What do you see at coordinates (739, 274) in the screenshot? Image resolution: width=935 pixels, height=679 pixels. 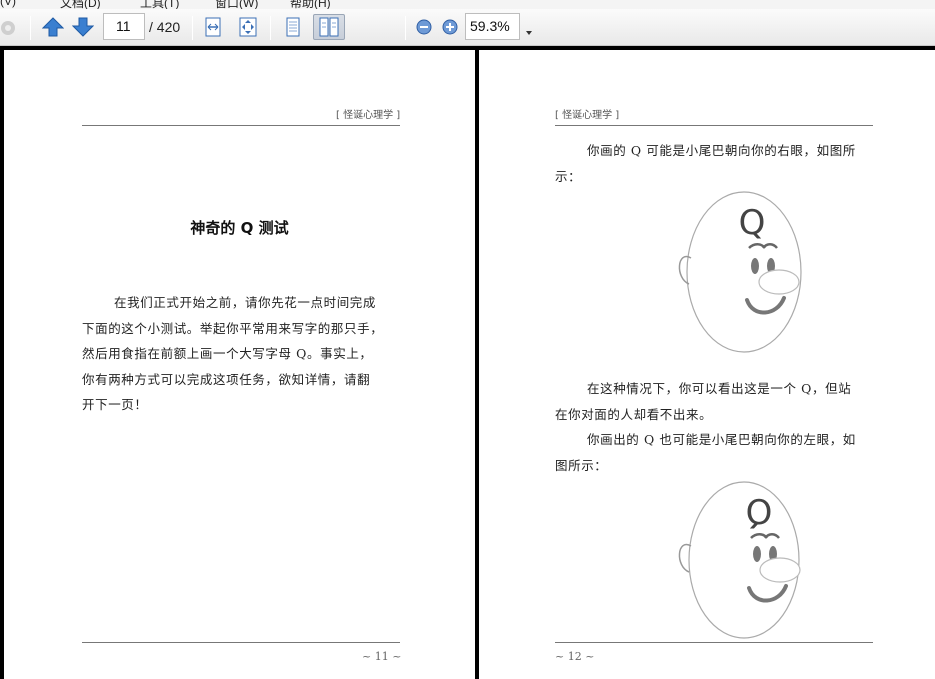 I see `face-q-figure-1: Q` at bounding box center [739, 274].